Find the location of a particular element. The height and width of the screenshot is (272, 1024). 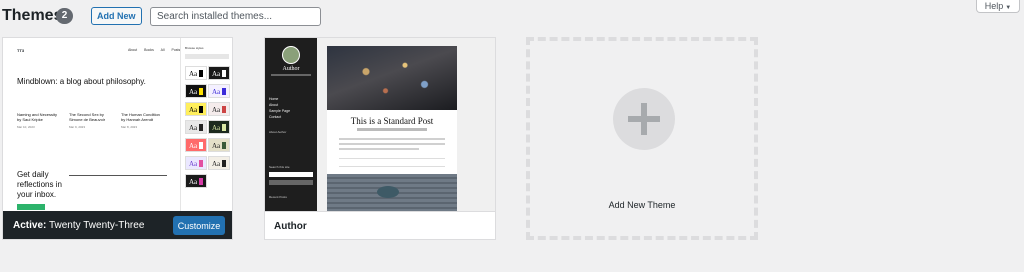

active-theme-bar: Active: Twenty Twenty-Three Customize is located at coordinates (117, 225).